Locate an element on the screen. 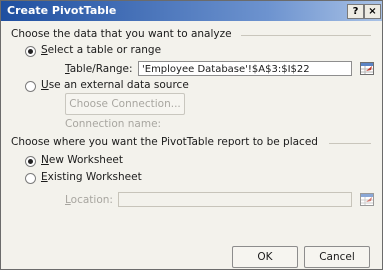  new-worksheet-mnemonic: N is located at coordinates (45, 160).